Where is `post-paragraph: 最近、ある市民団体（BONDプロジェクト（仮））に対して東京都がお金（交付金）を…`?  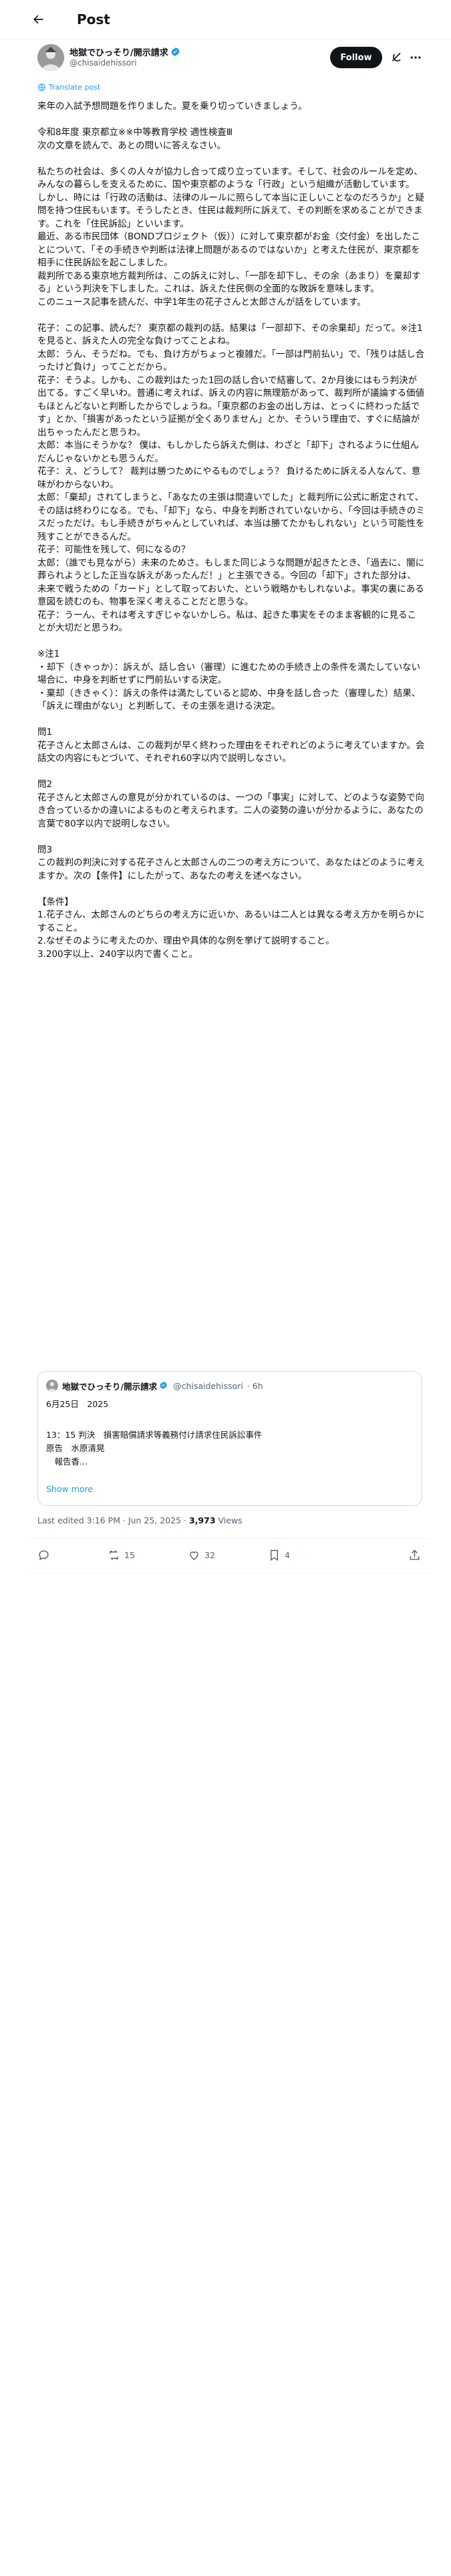
post-paragraph: 最近、ある市民団体（BONDプロジェクト（仮））に対して東京都がお金（交付金）を… is located at coordinates (228, 249).